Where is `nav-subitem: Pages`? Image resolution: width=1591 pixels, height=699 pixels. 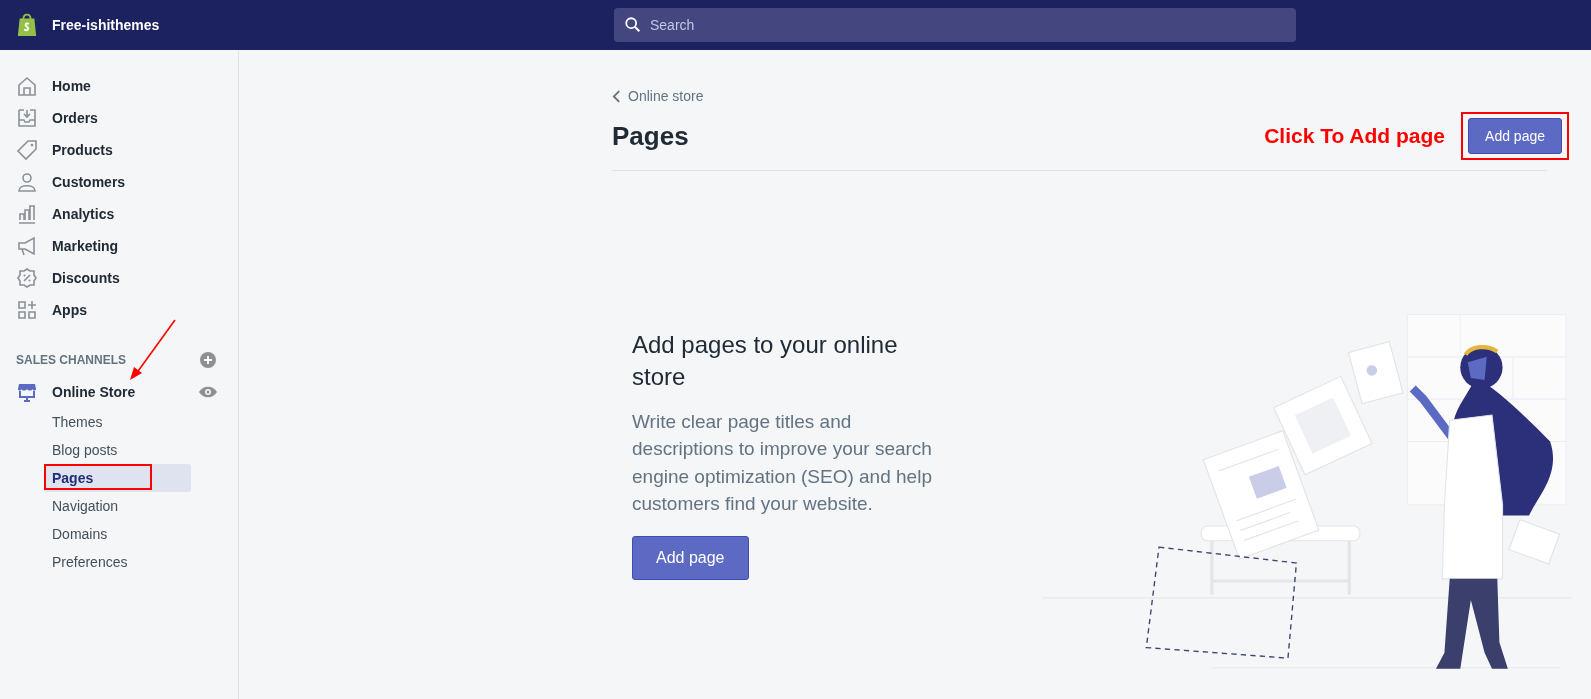 nav-subitem: Pages is located at coordinates (117, 478).